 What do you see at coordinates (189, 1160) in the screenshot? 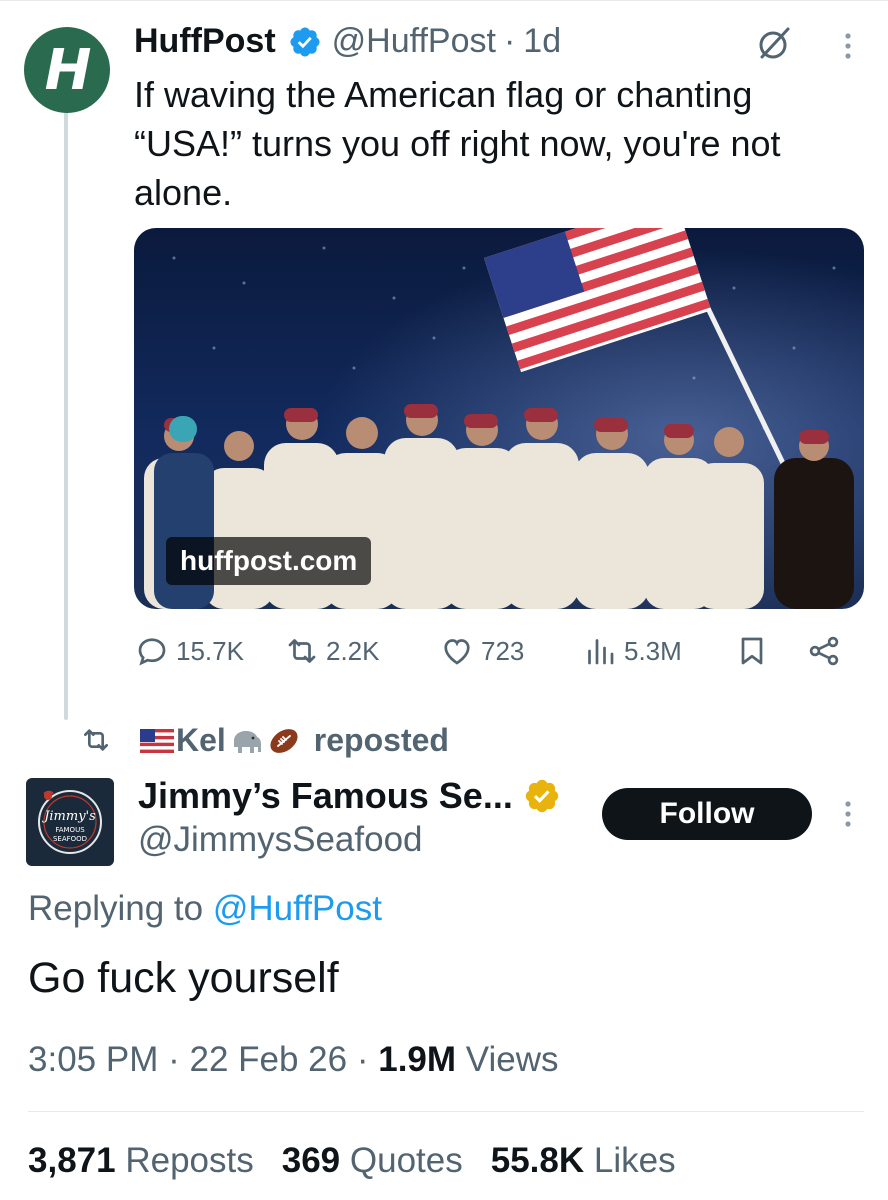
I see `reposts-label: Reposts` at bounding box center [189, 1160].